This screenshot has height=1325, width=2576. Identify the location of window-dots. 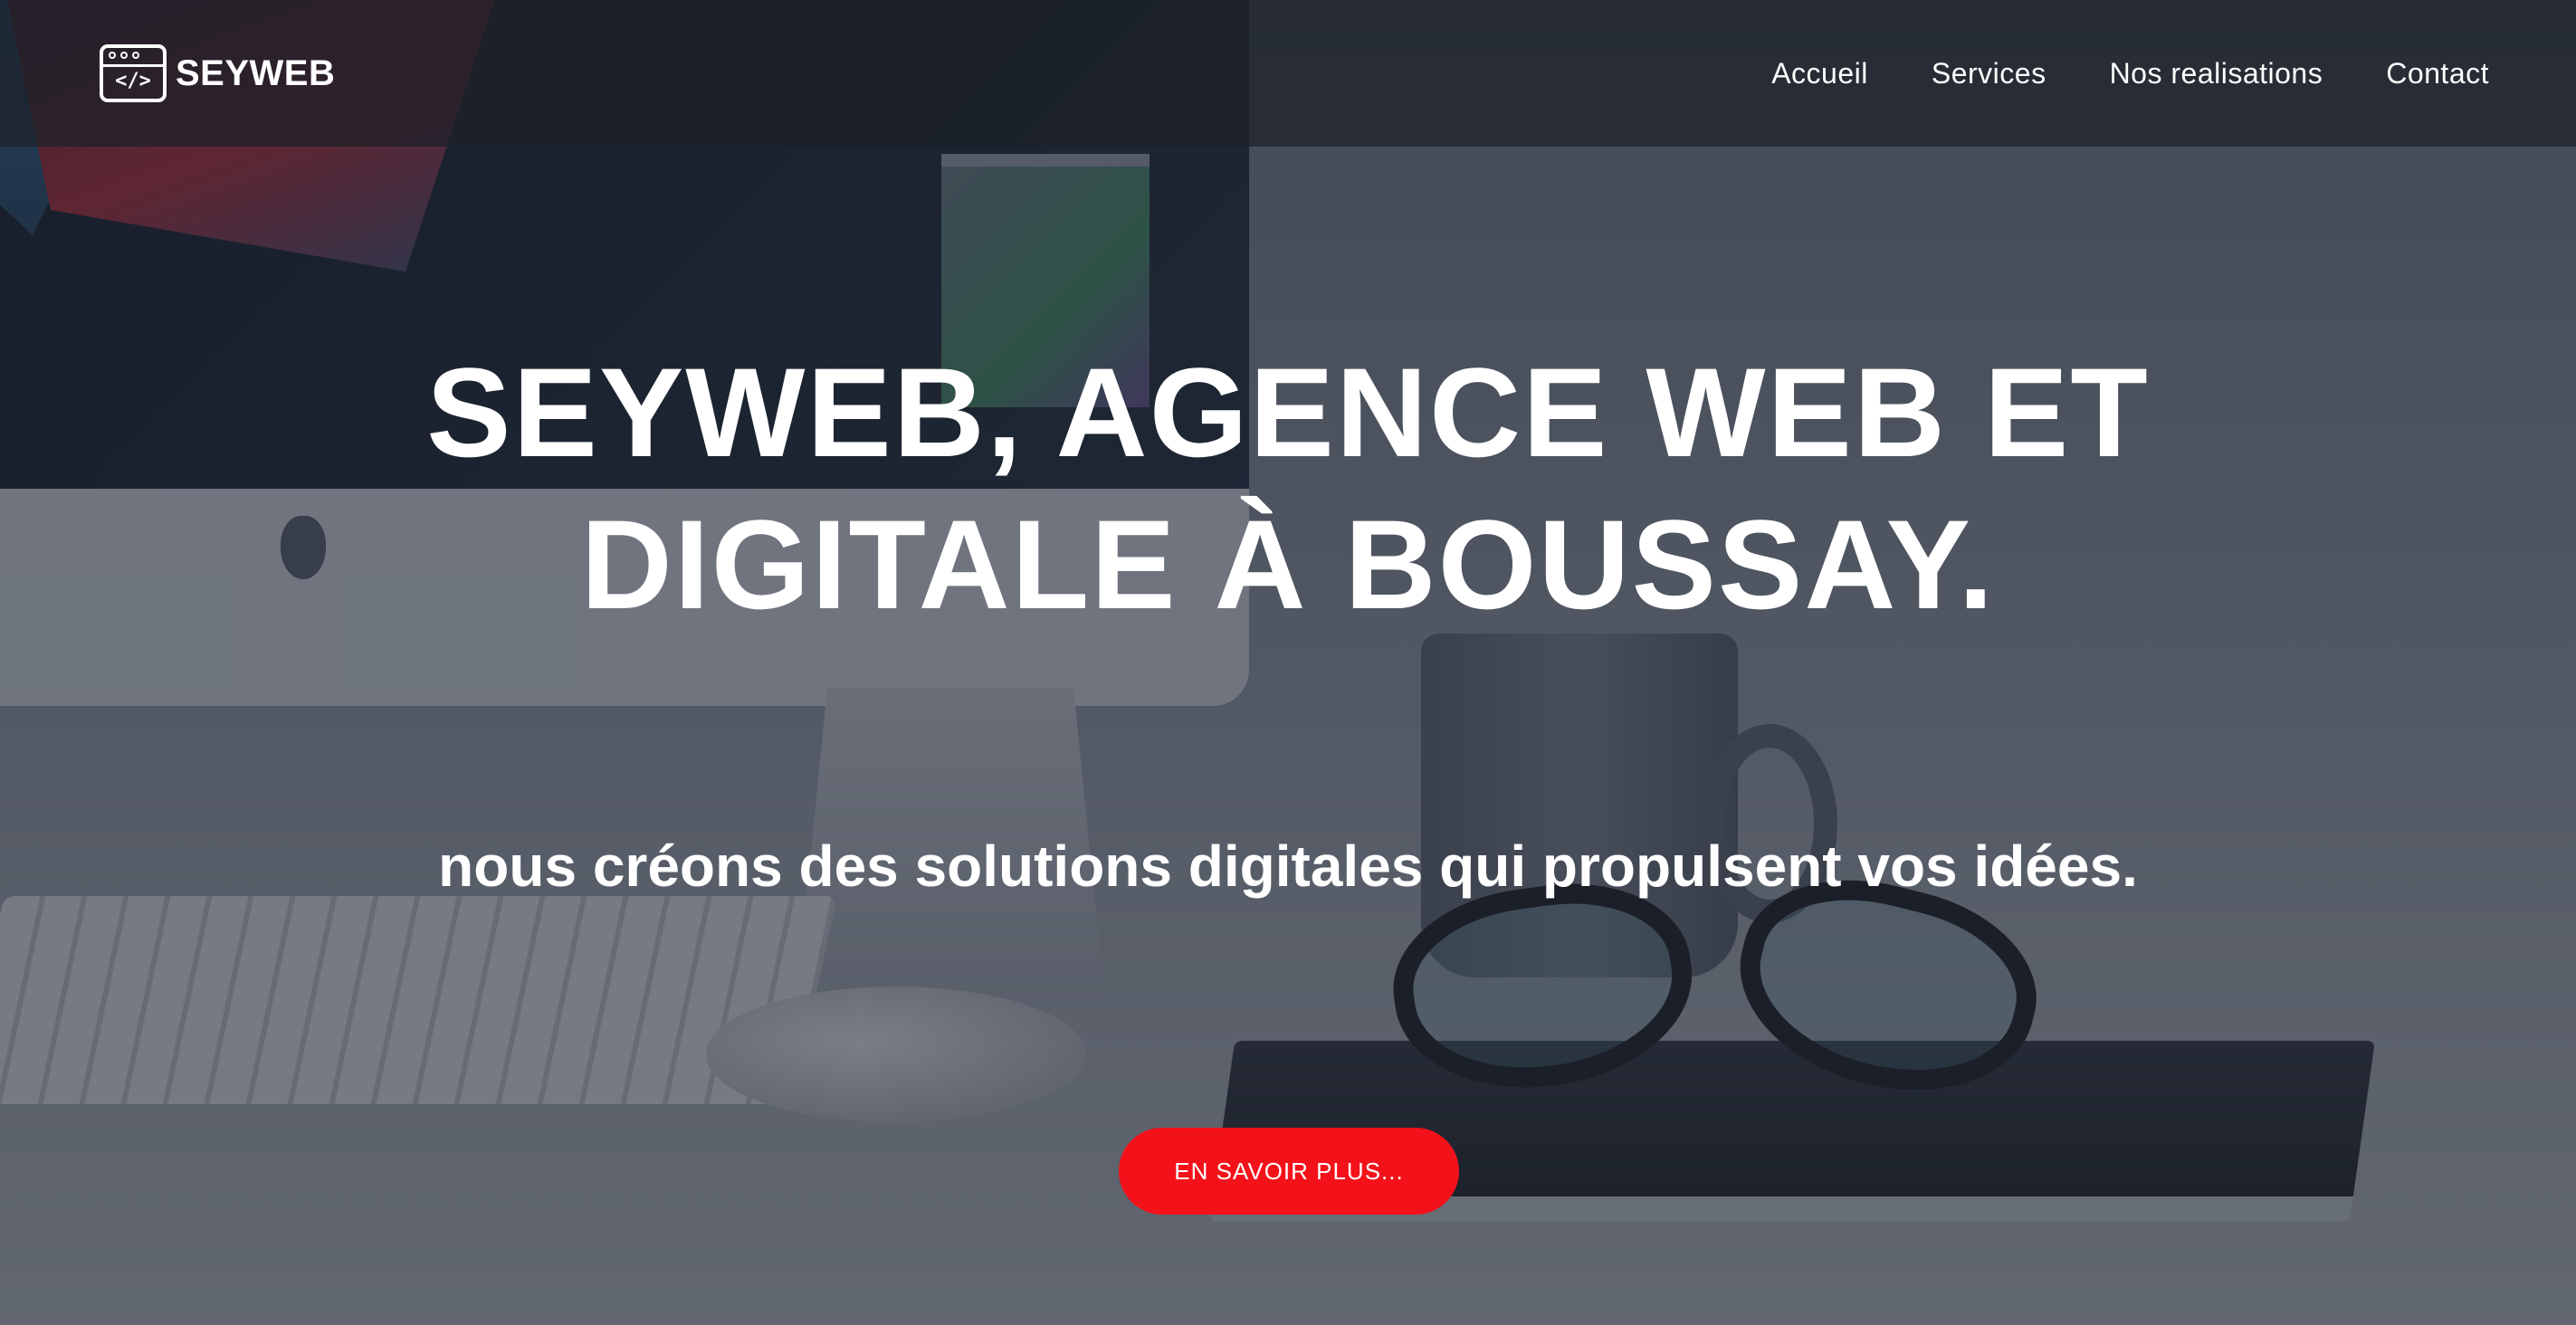
(124, 56).